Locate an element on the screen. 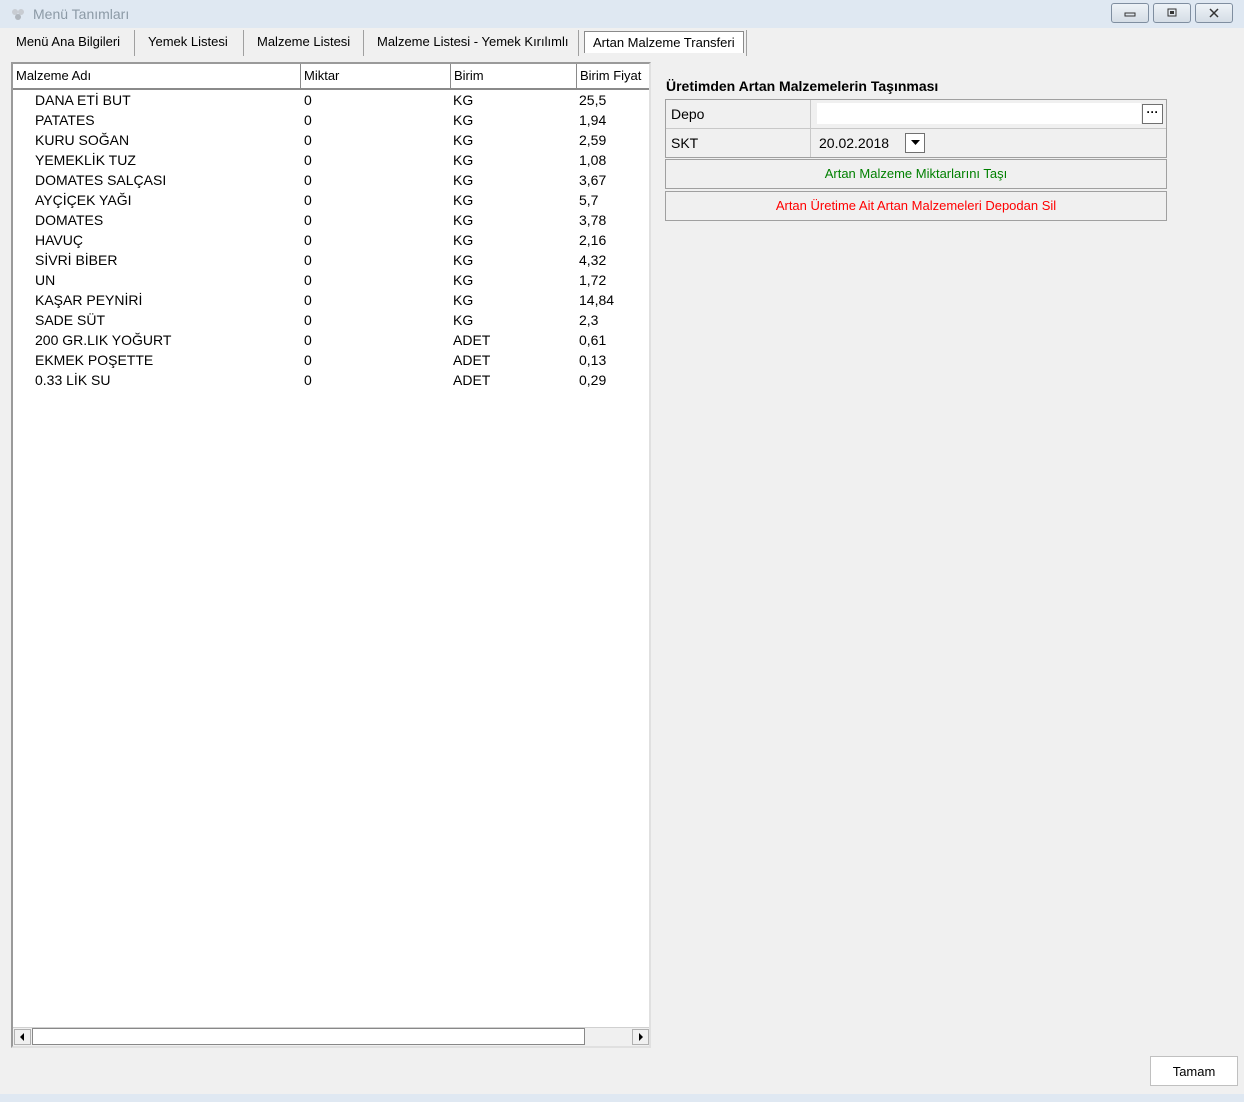  ok-button: Tamam is located at coordinates (1194, 1071).